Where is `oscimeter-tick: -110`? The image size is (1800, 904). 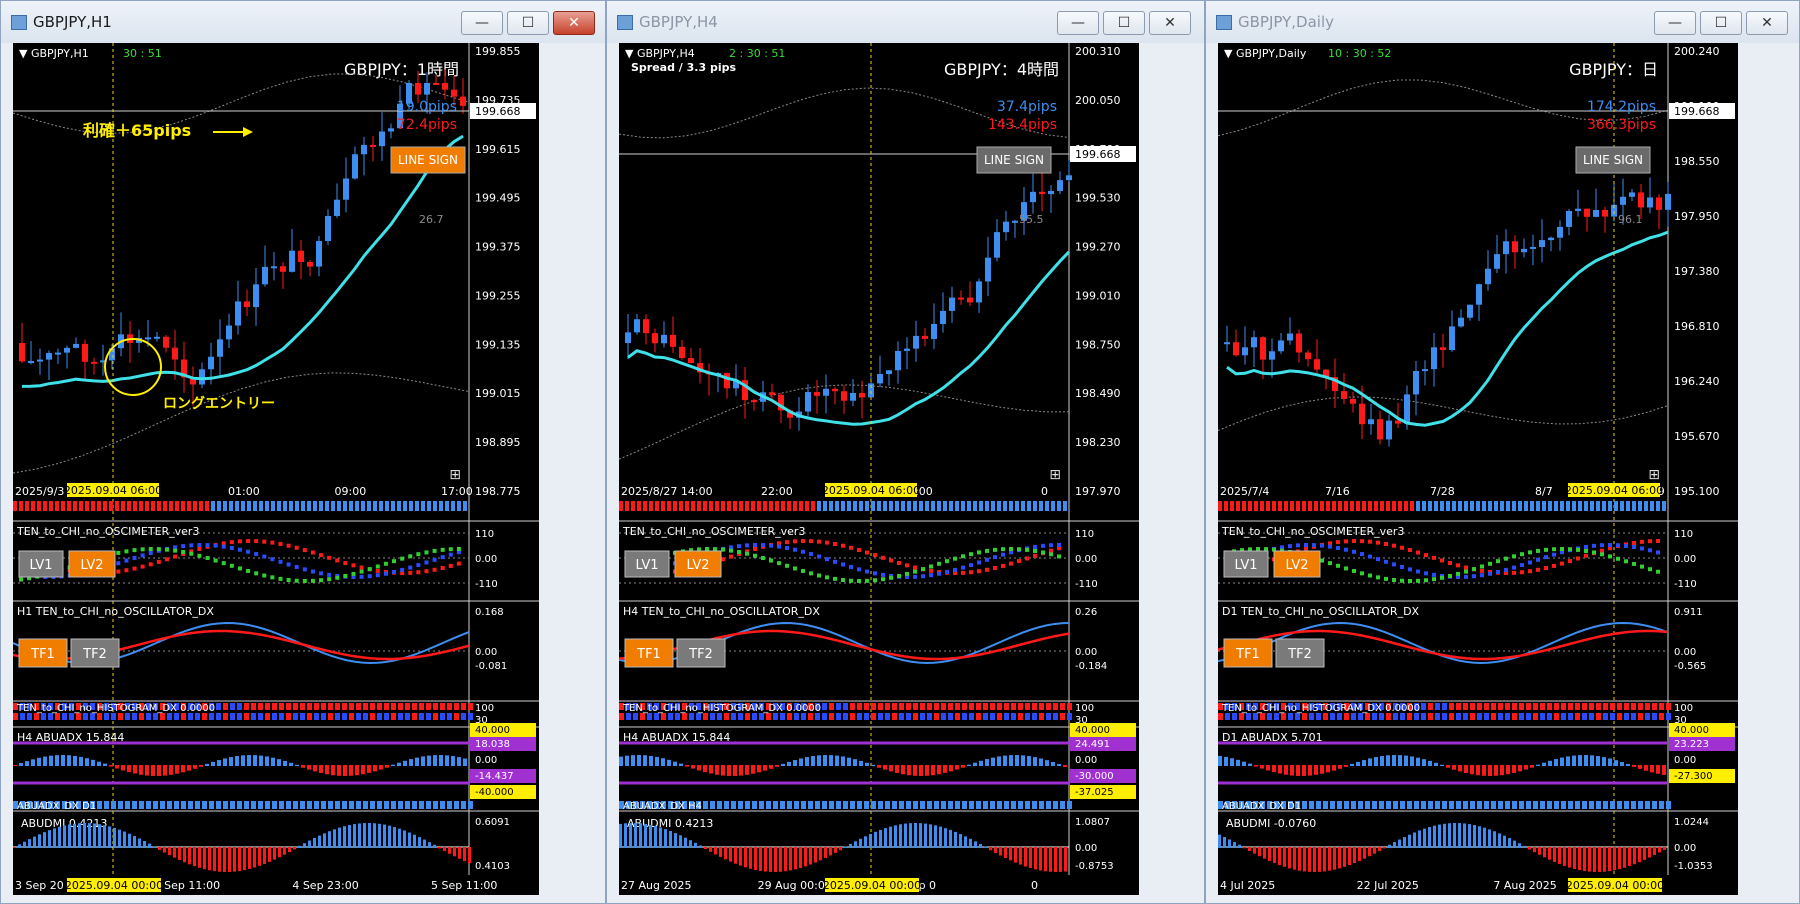 oscimeter-tick: -110 is located at coordinates (486, 584).